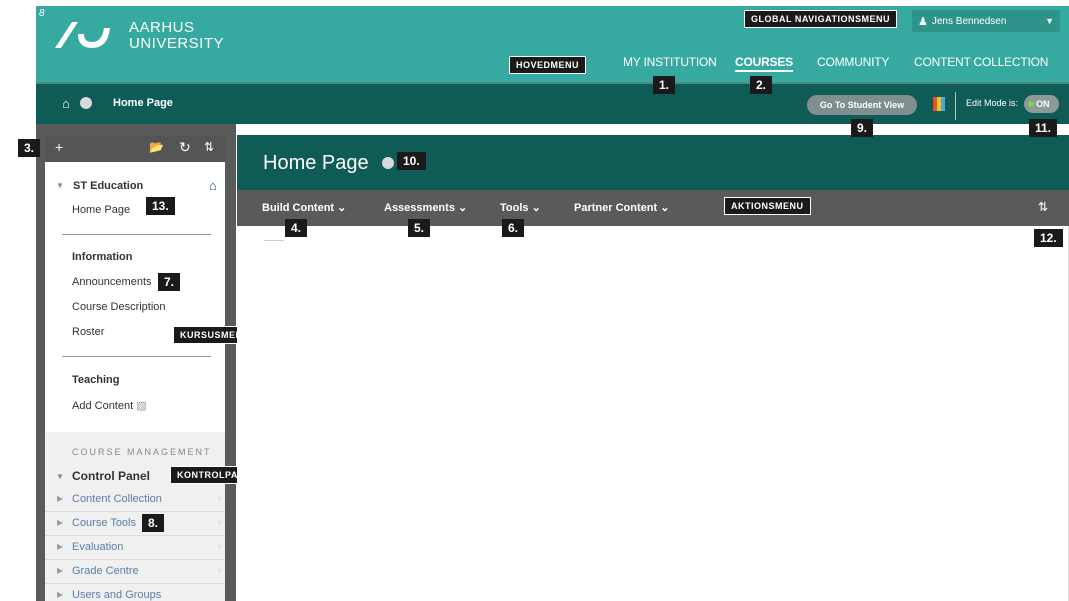  Describe the element at coordinates (969, 21) in the screenshot. I see `user-name: Jens Bennedsen` at that location.